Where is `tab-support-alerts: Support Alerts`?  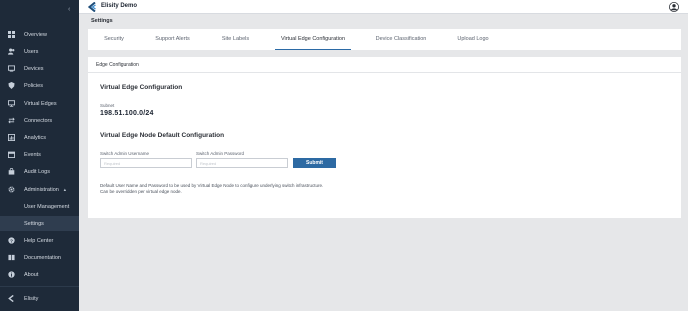 tab-support-alerts: Support Alerts is located at coordinates (172, 39).